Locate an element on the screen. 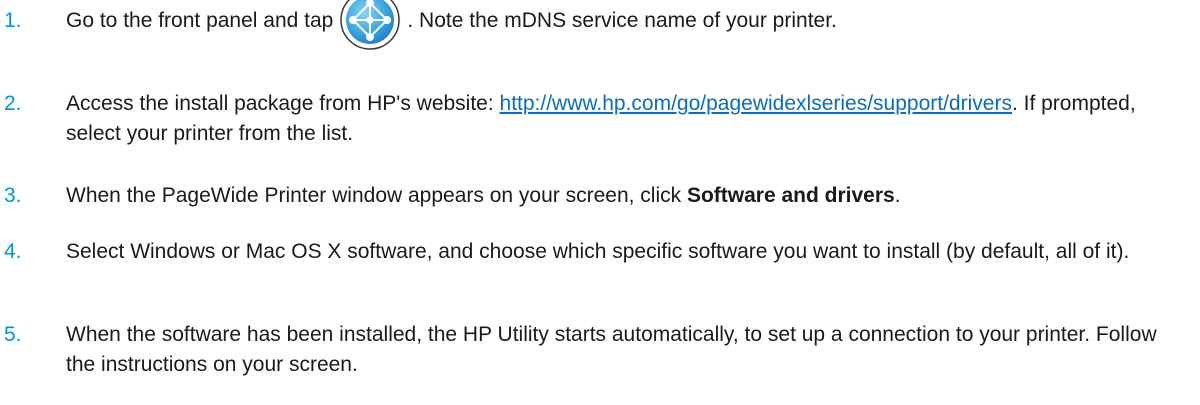 This screenshot has width=1200, height=405. network-globe-icon is located at coordinates (370, 25).